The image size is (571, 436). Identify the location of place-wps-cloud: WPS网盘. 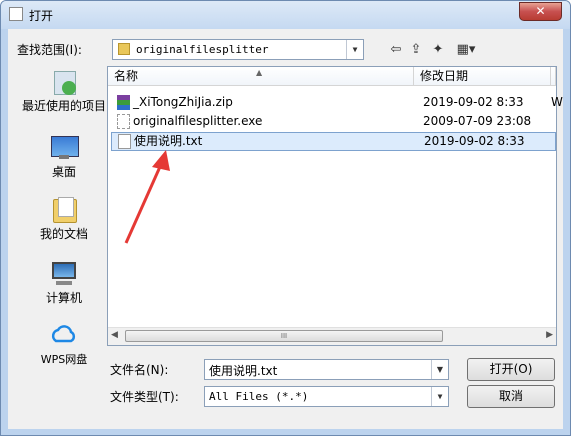
(64, 344).